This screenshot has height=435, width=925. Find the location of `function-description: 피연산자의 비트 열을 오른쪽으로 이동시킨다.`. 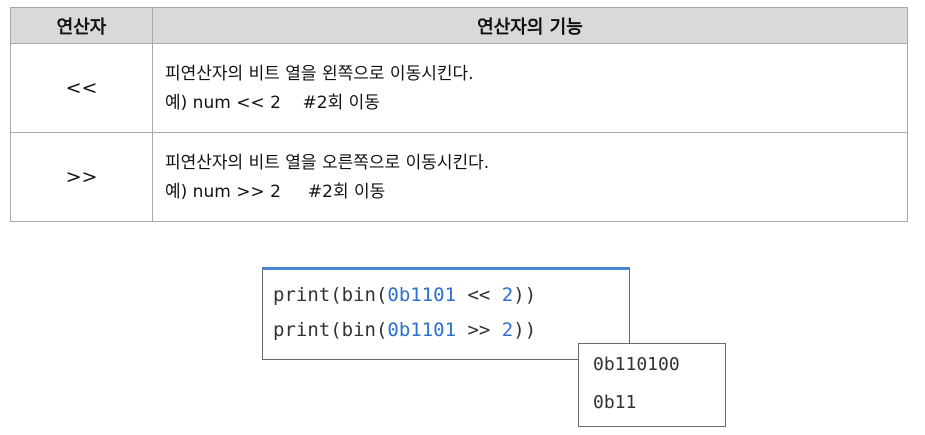

function-description: 피연산자의 비트 열을 오른쪽으로 이동시킨다. is located at coordinates (327, 162).